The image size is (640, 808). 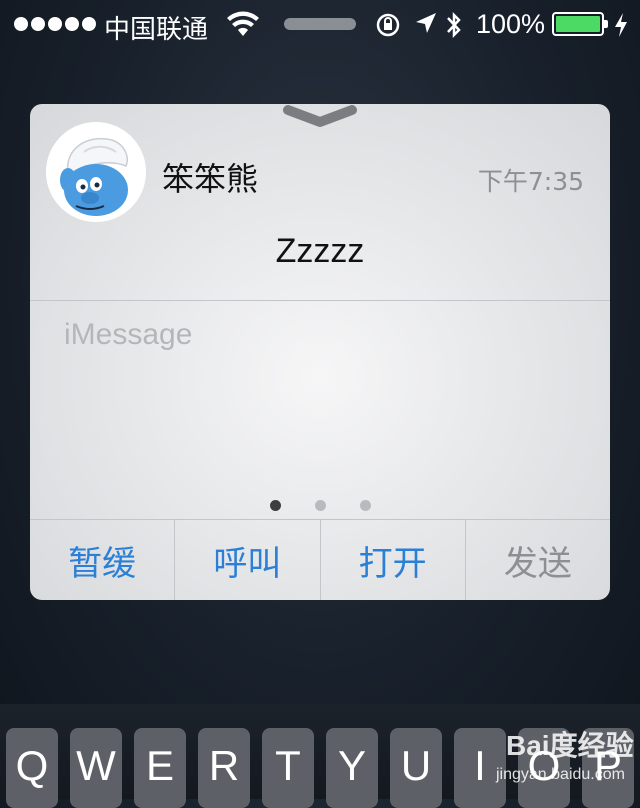 I want to click on key-q: Q, so click(x=32, y=768).